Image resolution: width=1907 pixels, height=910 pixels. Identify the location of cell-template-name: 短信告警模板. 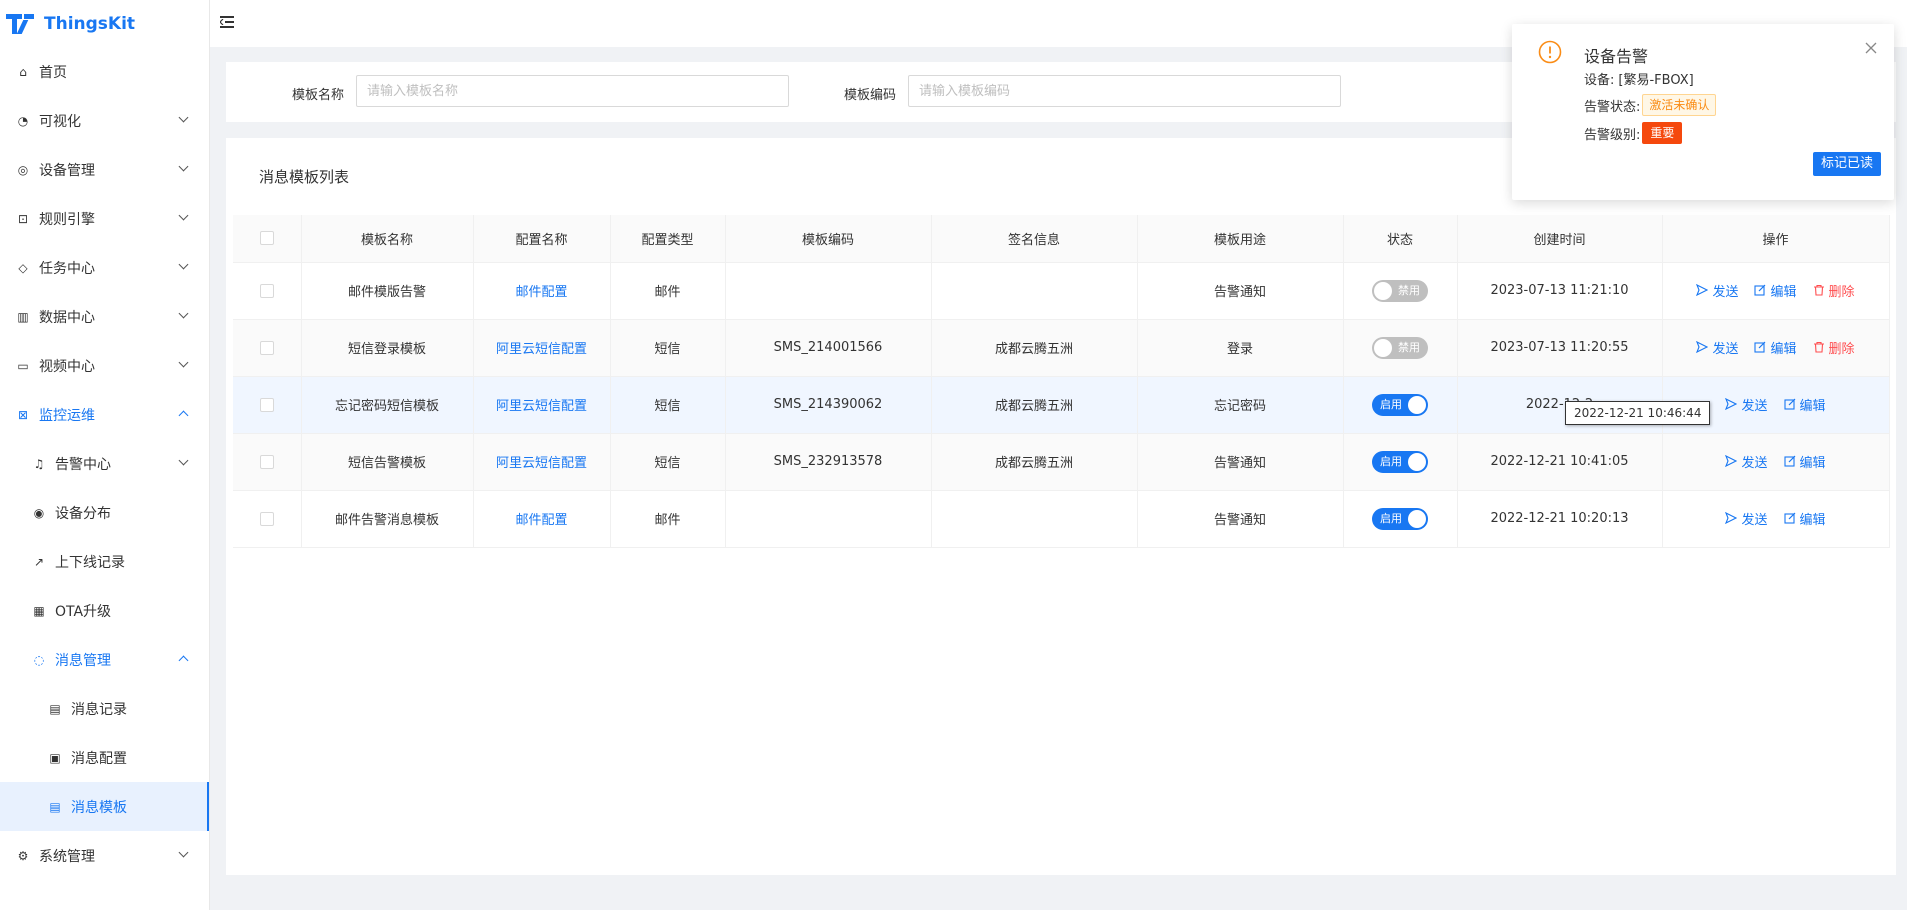
(387, 462).